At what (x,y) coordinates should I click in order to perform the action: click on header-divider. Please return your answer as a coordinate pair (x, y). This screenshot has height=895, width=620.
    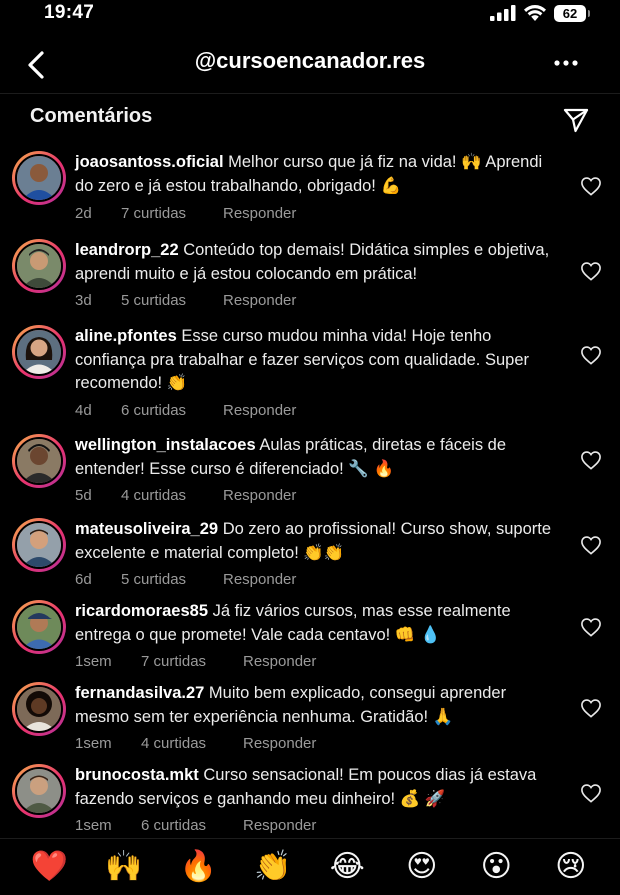
    Looking at the image, I should click on (310, 93).